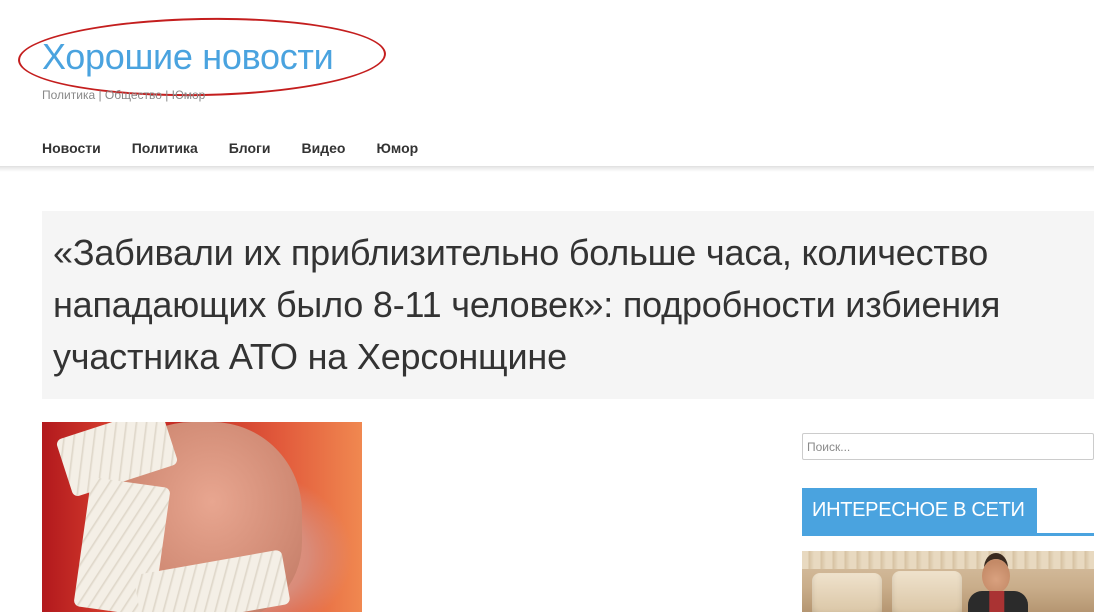  What do you see at coordinates (202, 517) in the screenshot?
I see `article-image` at bounding box center [202, 517].